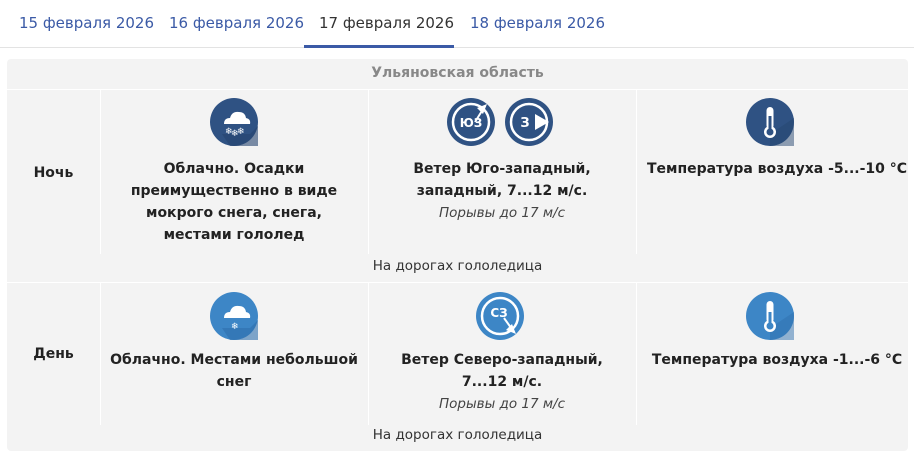 The width and height of the screenshot is (914, 458). What do you see at coordinates (457, 435) in the screenshot?
I see `road-conditions-day: На дорогах гололедица` at bounding box center [457, 435].